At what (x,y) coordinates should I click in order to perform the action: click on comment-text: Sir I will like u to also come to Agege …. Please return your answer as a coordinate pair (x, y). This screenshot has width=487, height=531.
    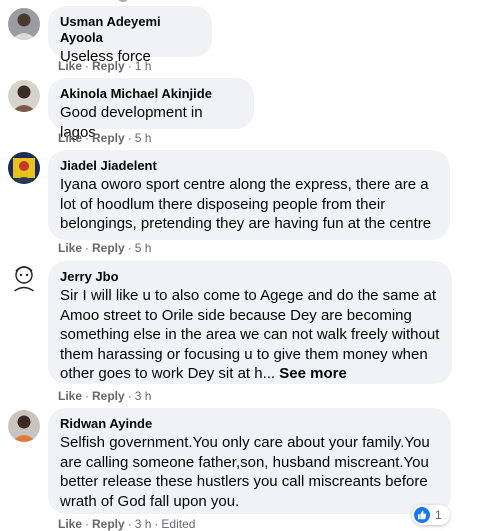
    Looking at the image, I should click on (250, 335).